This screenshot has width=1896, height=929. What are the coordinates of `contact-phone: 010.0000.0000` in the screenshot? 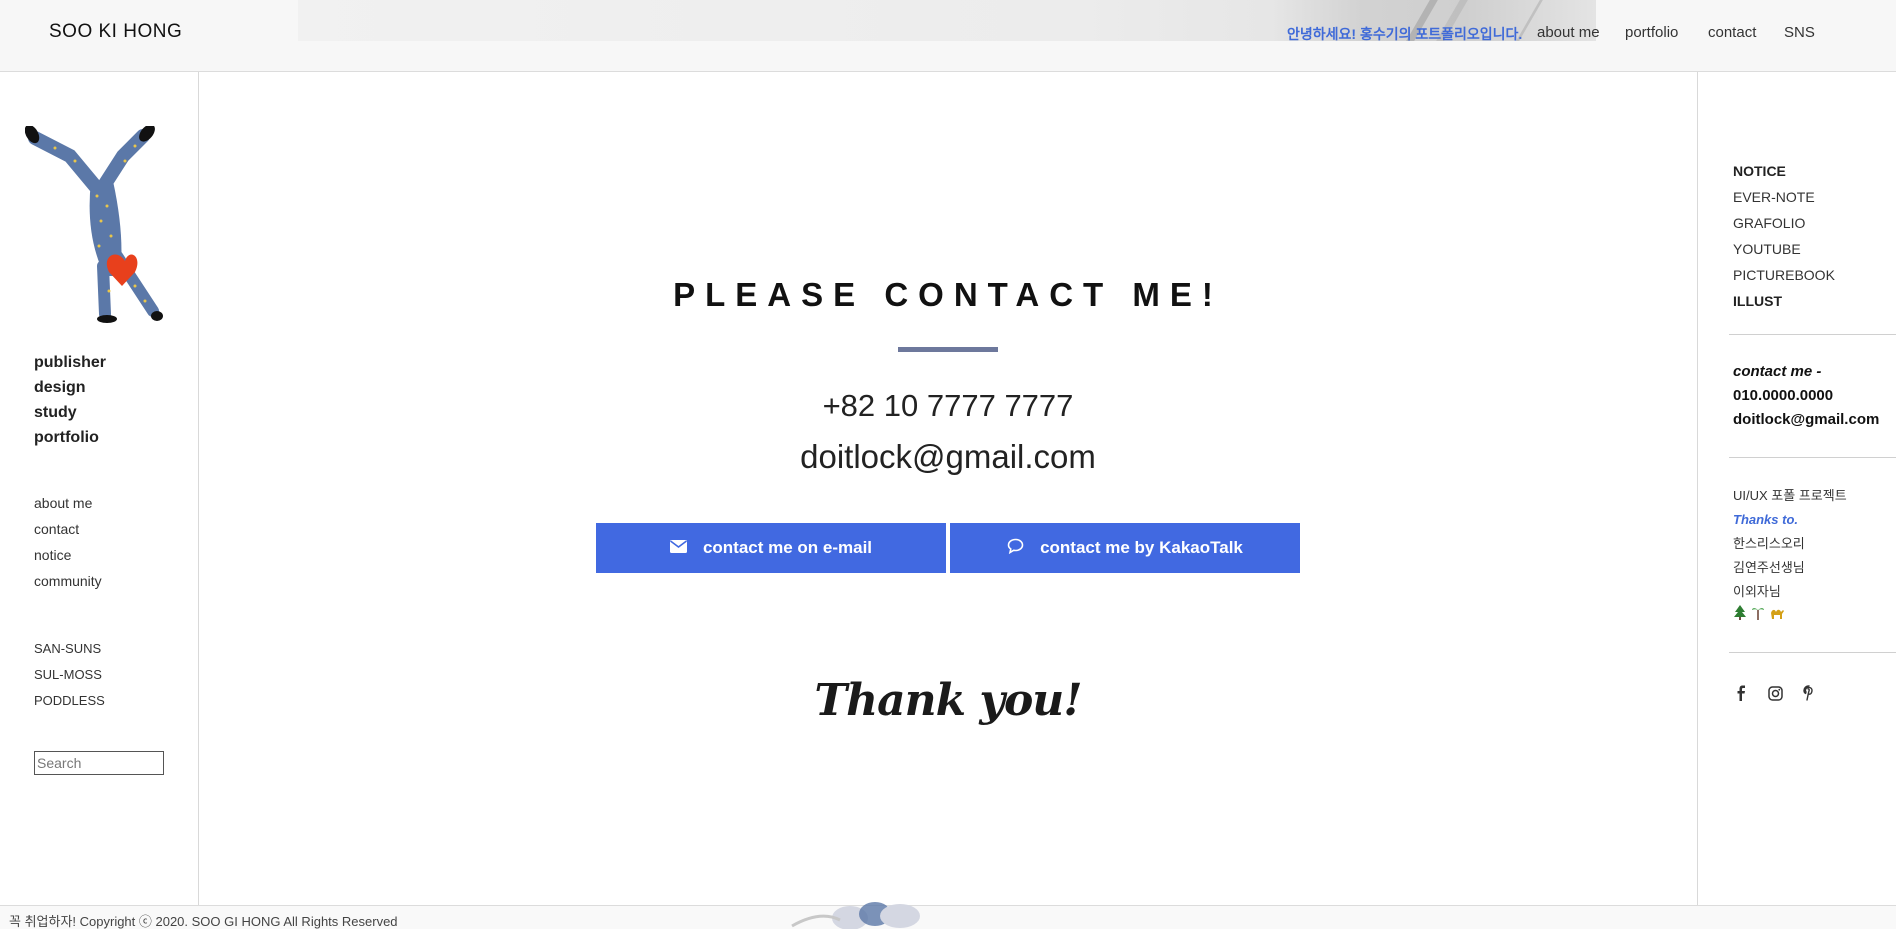 It's located at (1783, 395).